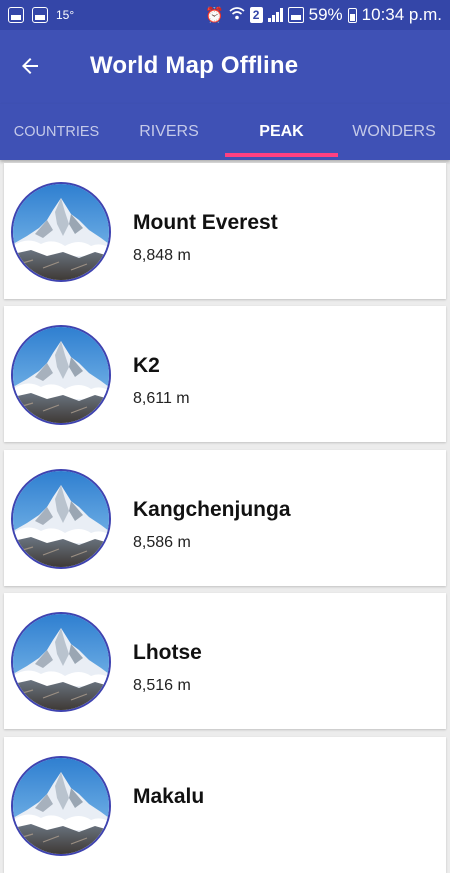 This screenshot has height=873, width=450. Describe the element at coordinates (146, 365) in the screenshot. I see `peak-name: K2` at that location.